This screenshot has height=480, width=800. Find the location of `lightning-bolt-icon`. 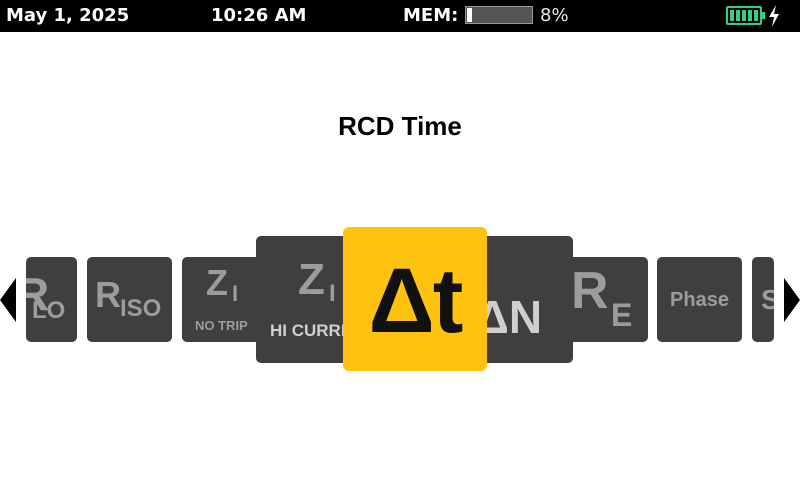

lightning-bolt-icon is located at coordinates (774, 16).